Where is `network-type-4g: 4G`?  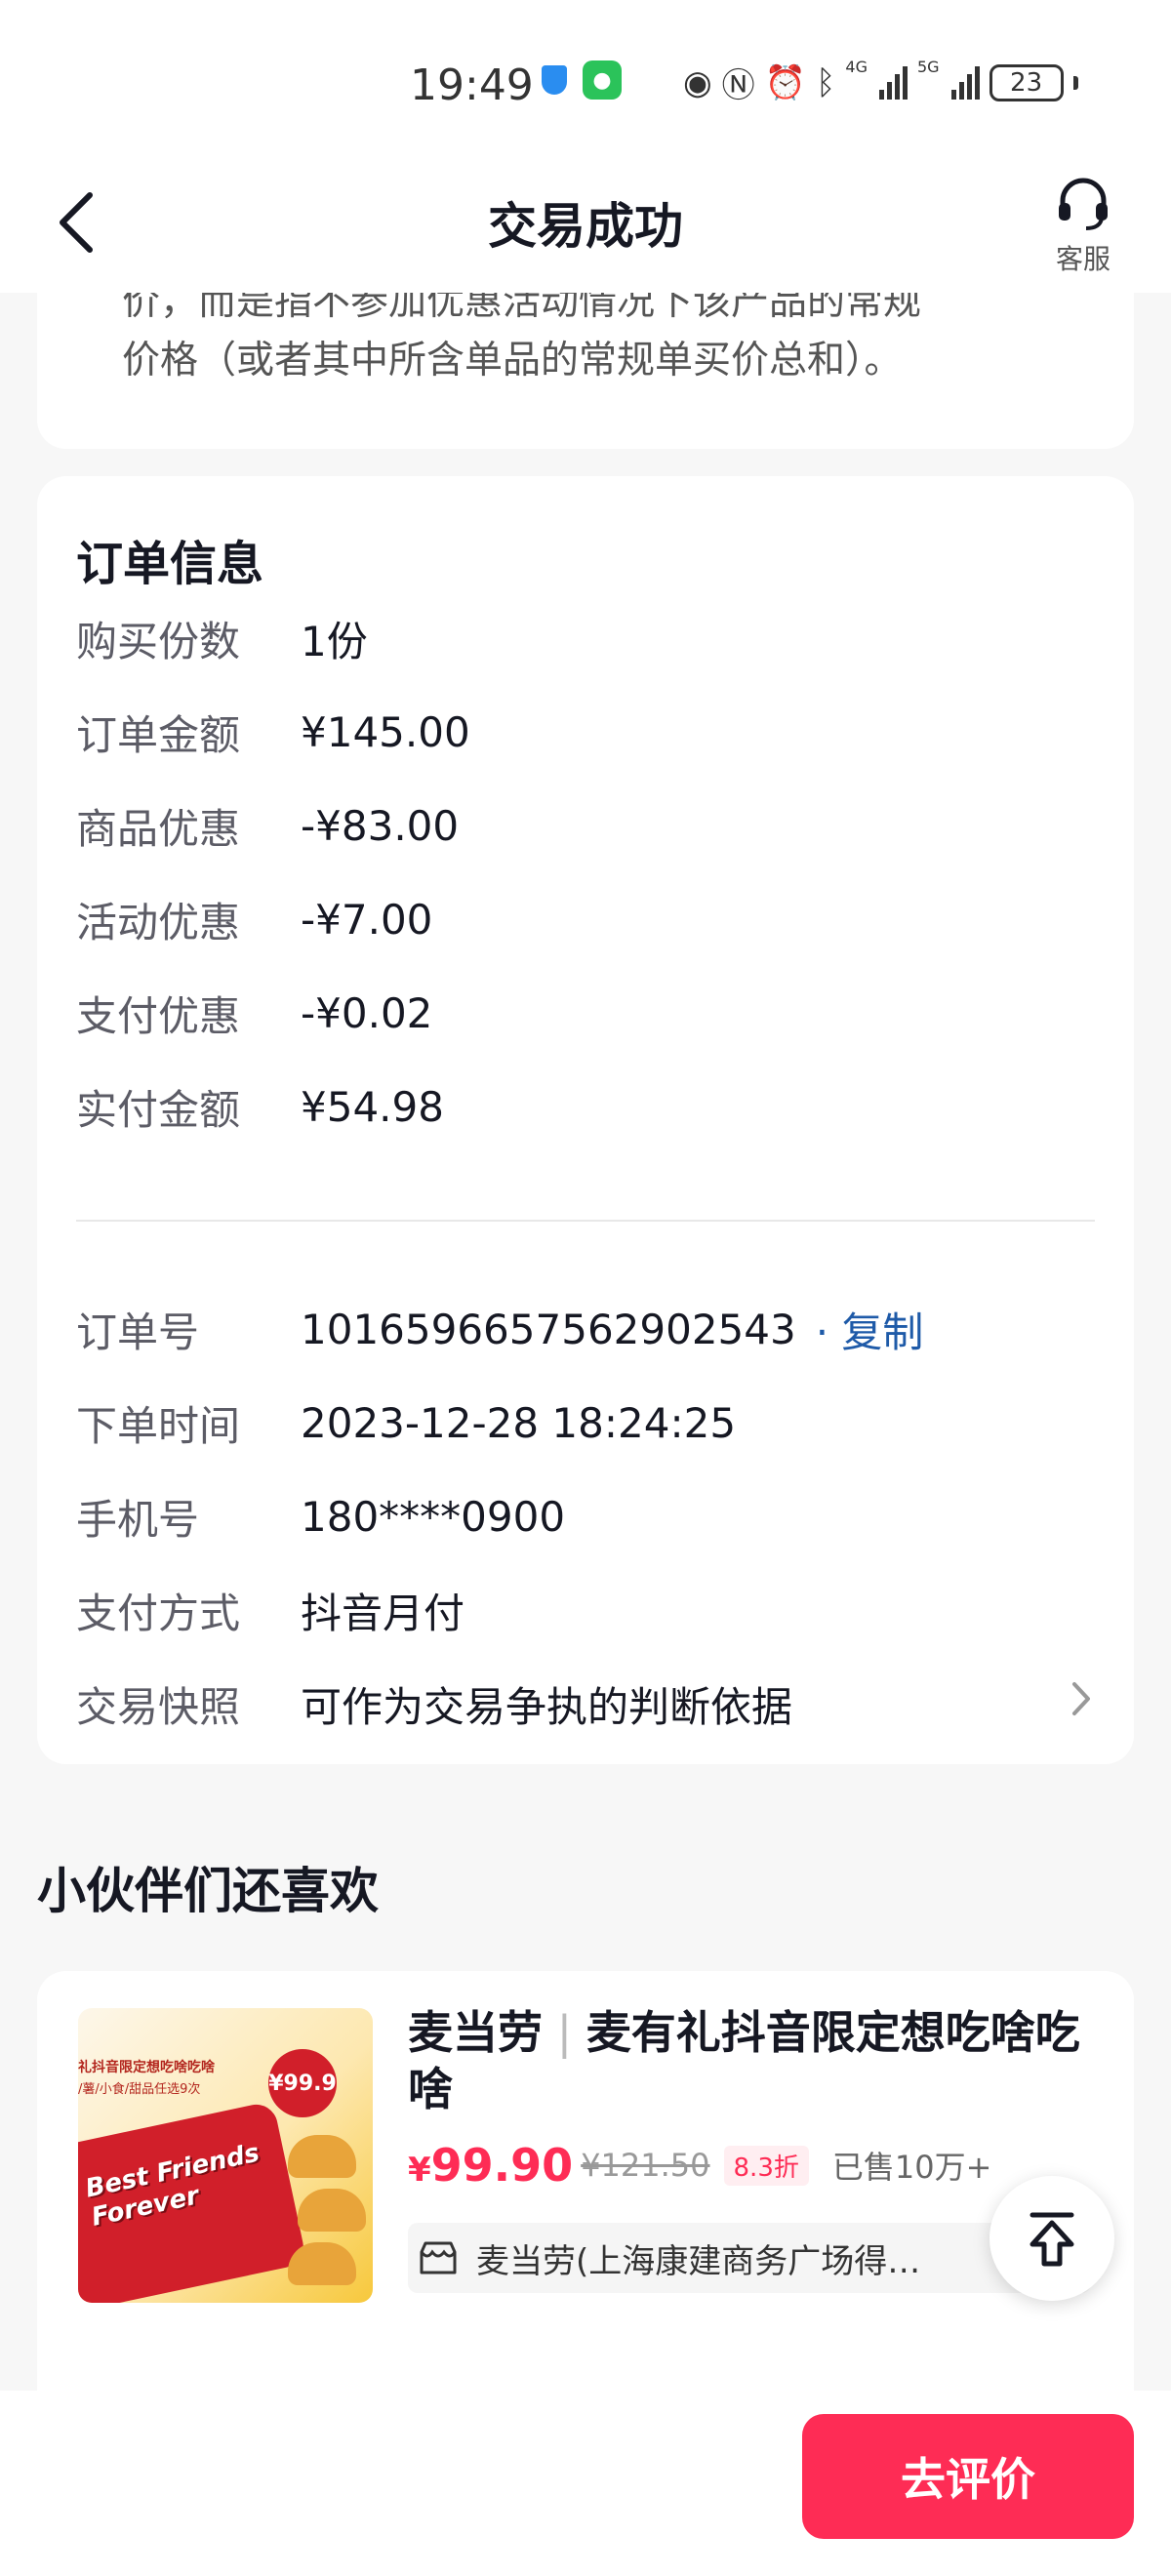
network-type-4g: 4G is located at coordinates (856, 67).